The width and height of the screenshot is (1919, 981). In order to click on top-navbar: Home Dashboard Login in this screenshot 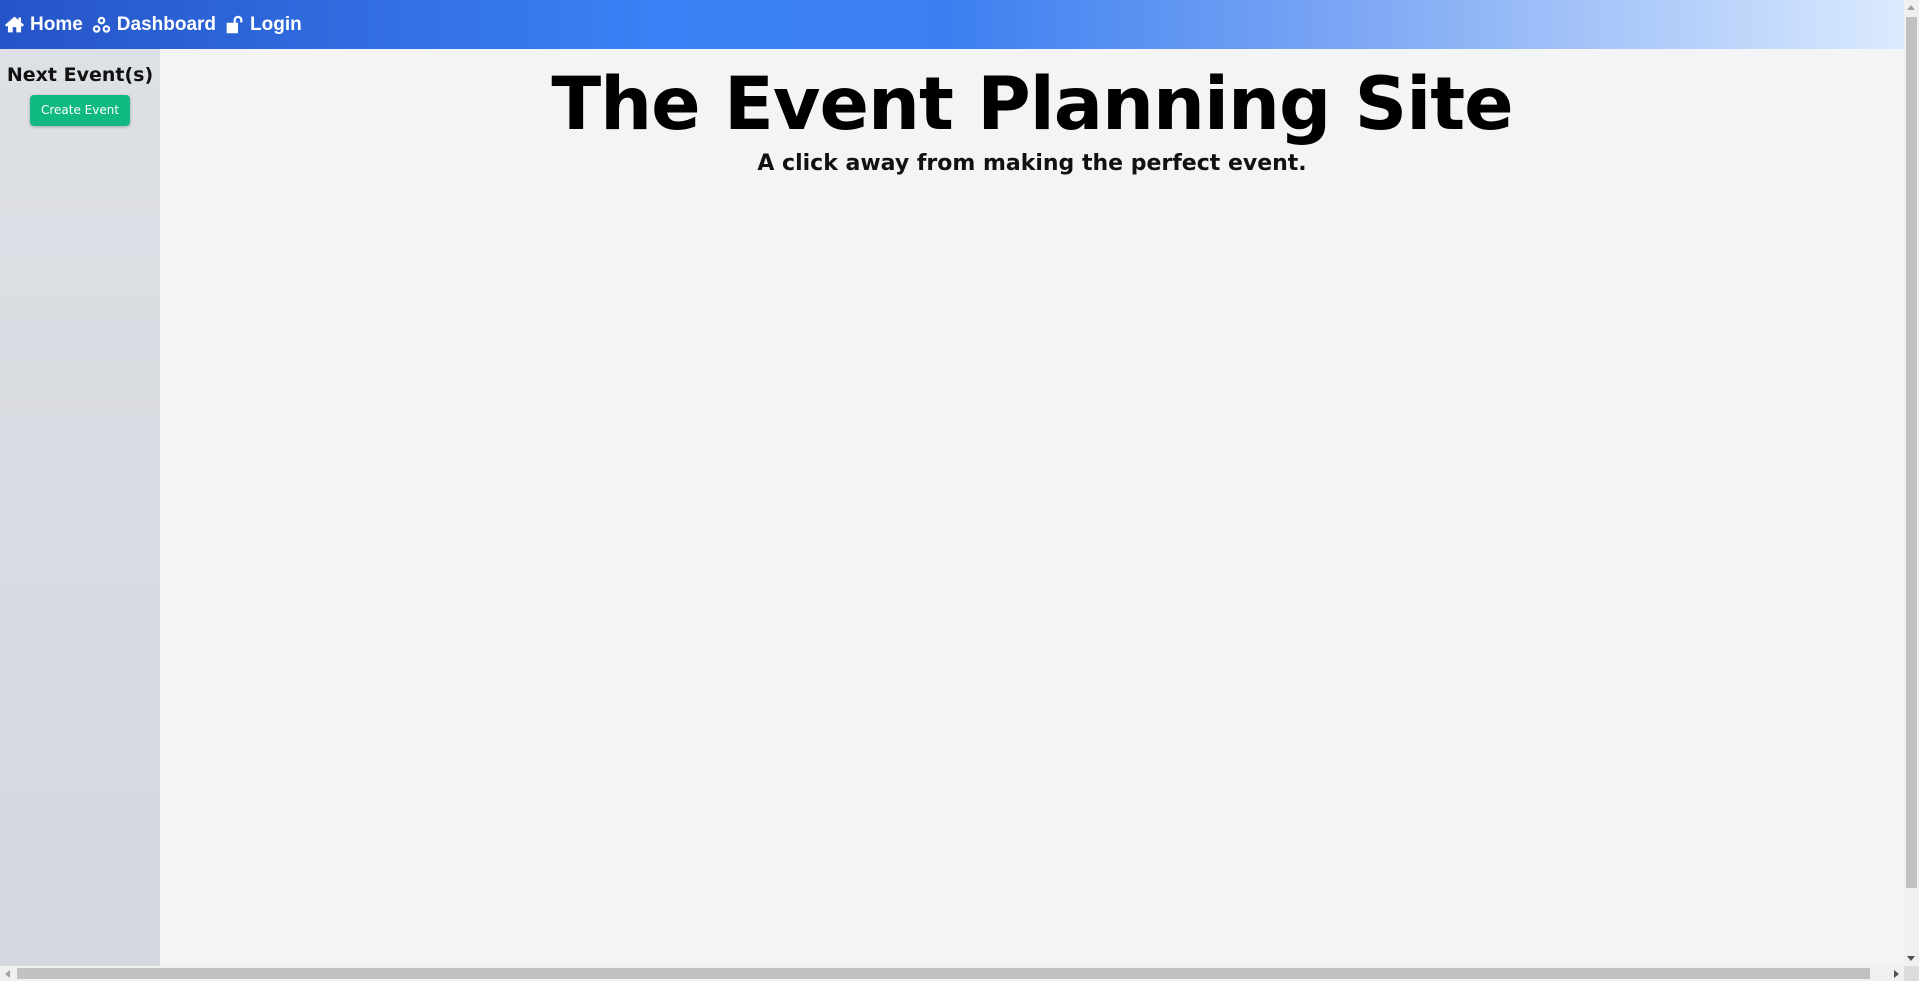, I will do `click(952, 24)`.